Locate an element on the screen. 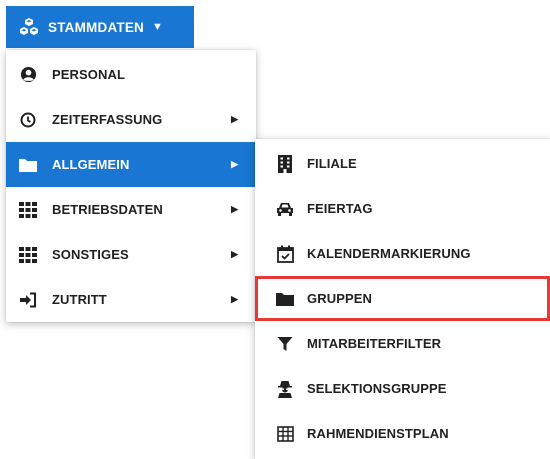 The height and width of the screenshot is (459, 550). menu-item-selektionsgruppe: SELEKTIONSGRUPPE is located at coordinates (402, 388).